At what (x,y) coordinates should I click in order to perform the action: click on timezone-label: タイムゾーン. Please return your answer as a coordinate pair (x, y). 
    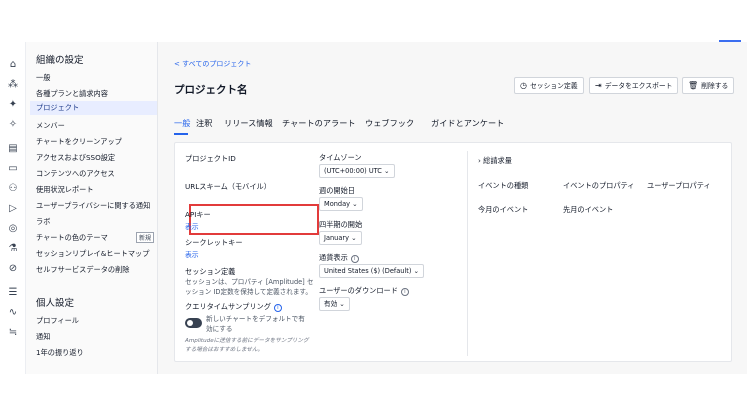
    Looking at the image, I should click on (340, 157).